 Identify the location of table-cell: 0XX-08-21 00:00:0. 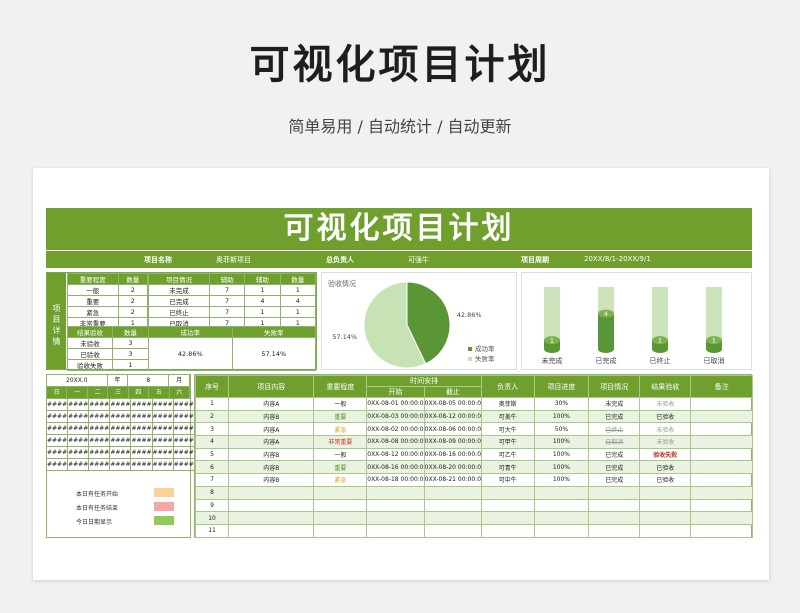
(453, 480).